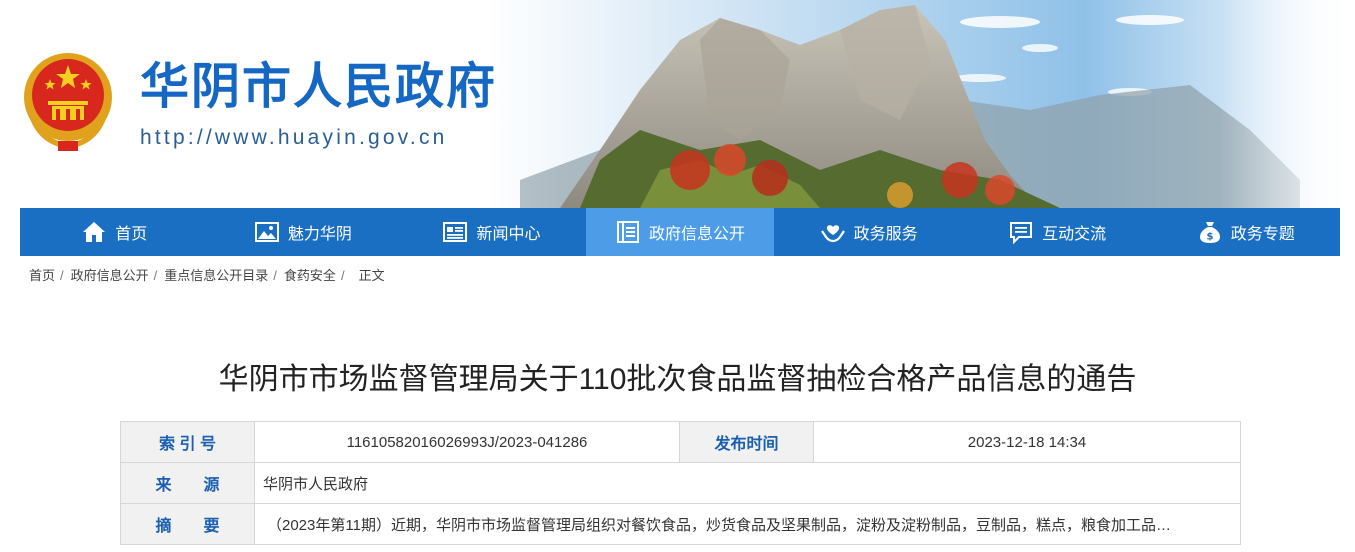  I want to click on nav-label: 新闻中心, so click(508, 234).